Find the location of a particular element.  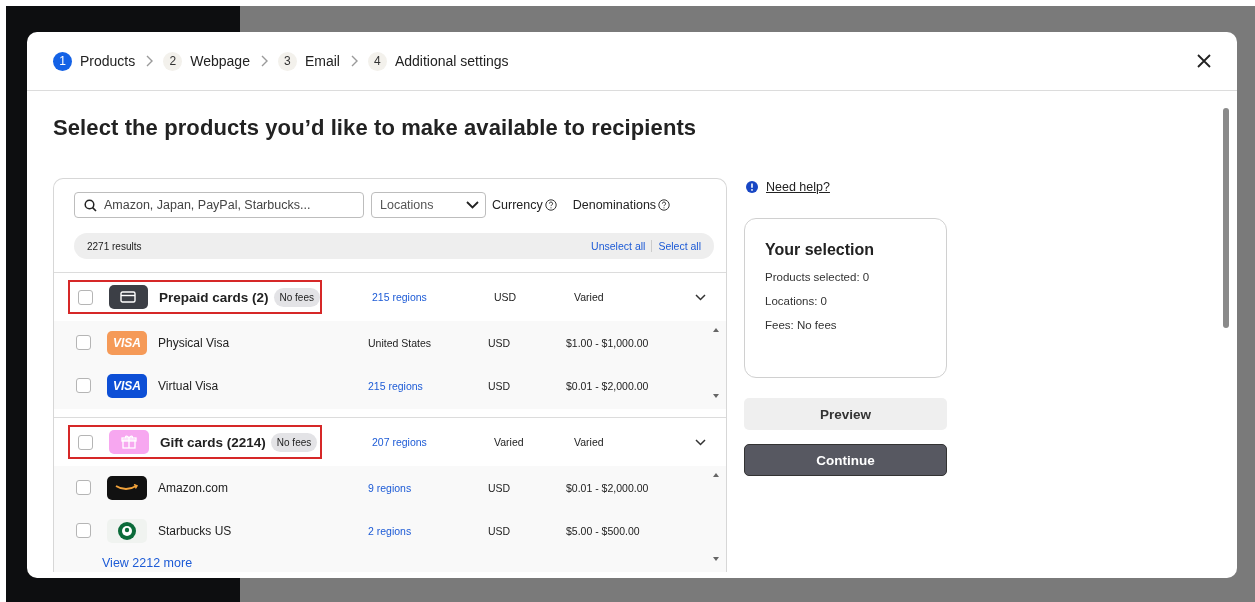

search-icon is located at coordinates (90, 205).